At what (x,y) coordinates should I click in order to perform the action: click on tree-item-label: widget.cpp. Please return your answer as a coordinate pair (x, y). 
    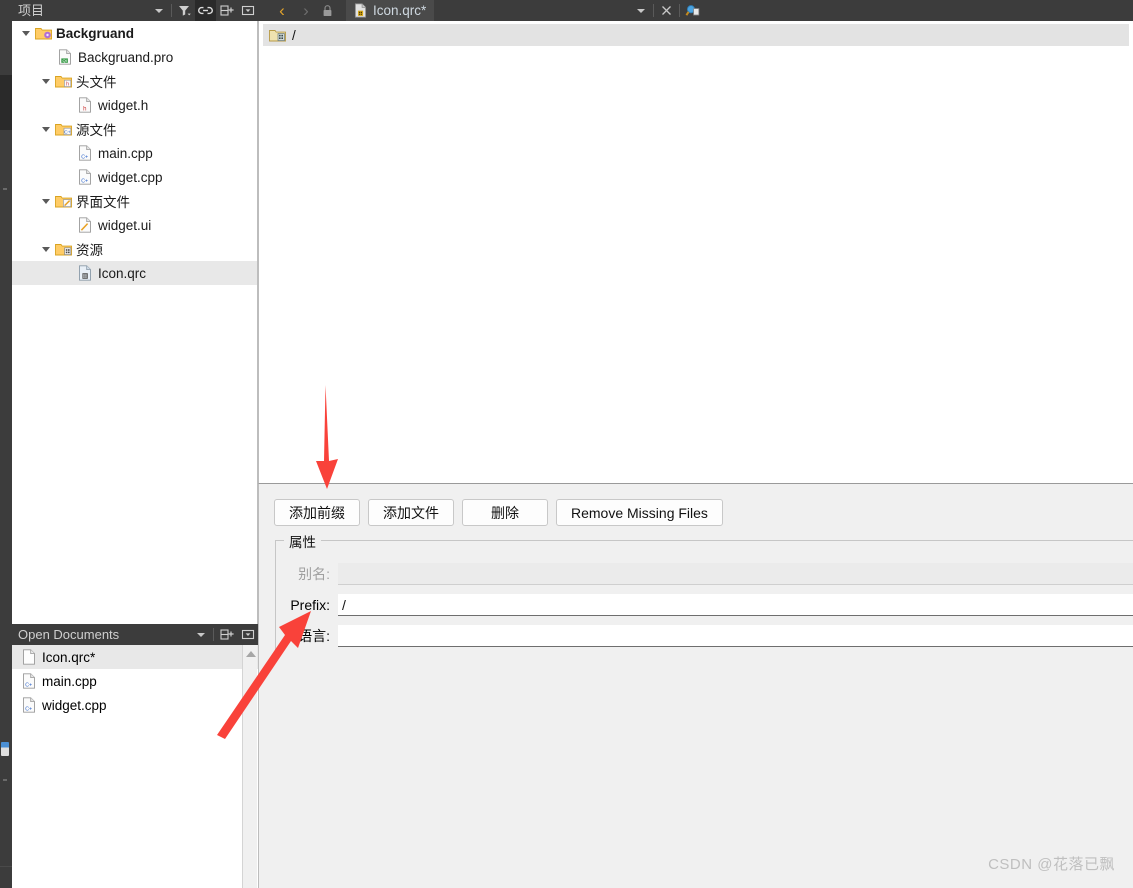
    Looking at the image, I should click on (130, 177).